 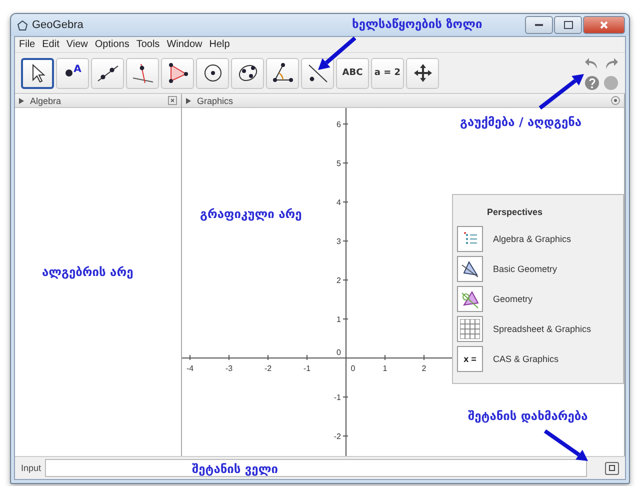 I want to click on menu-item: Help, so click(x=219, y=44).